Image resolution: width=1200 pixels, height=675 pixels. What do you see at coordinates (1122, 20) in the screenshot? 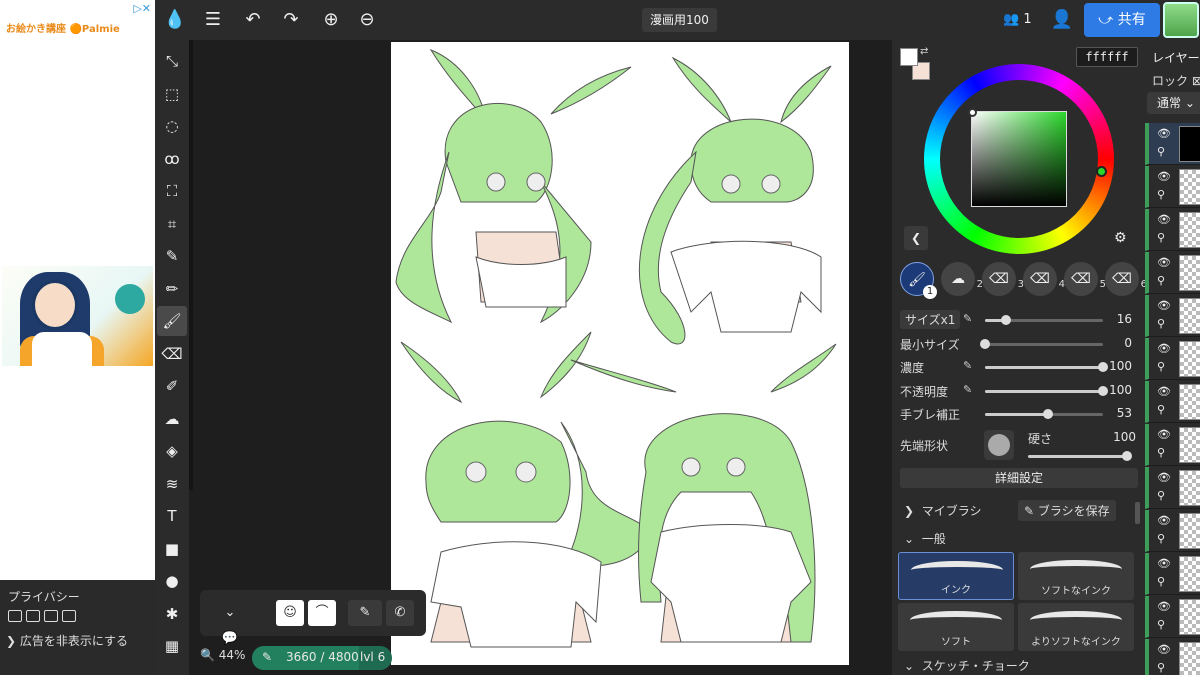
I see `share-button: ⤻ 共有` at bounding box center [1122, 20].